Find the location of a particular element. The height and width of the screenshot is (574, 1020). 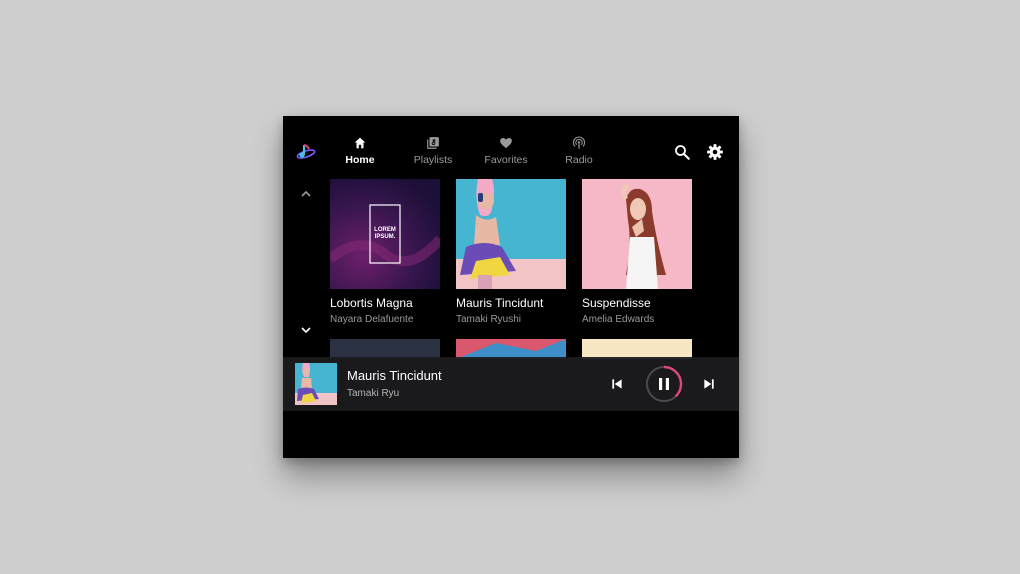

tab-radio-label: Radio is located at coordinates (579, 160).